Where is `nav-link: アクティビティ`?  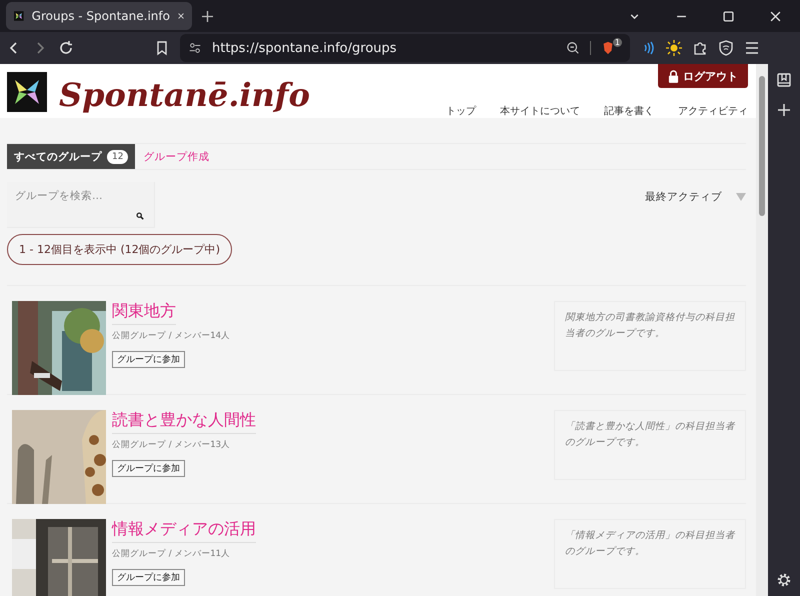 nav-link: アクティビティ is located at coordinates (713, 111).